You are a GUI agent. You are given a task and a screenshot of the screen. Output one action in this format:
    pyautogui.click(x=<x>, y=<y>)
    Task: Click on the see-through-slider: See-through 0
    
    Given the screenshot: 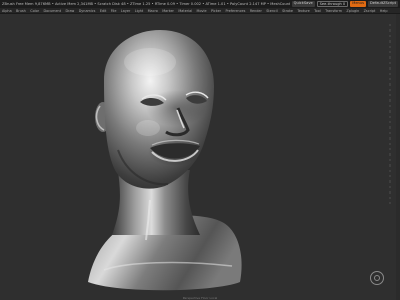 What is the action you would take?
    pyautogui.click(x=332, y=4)
    